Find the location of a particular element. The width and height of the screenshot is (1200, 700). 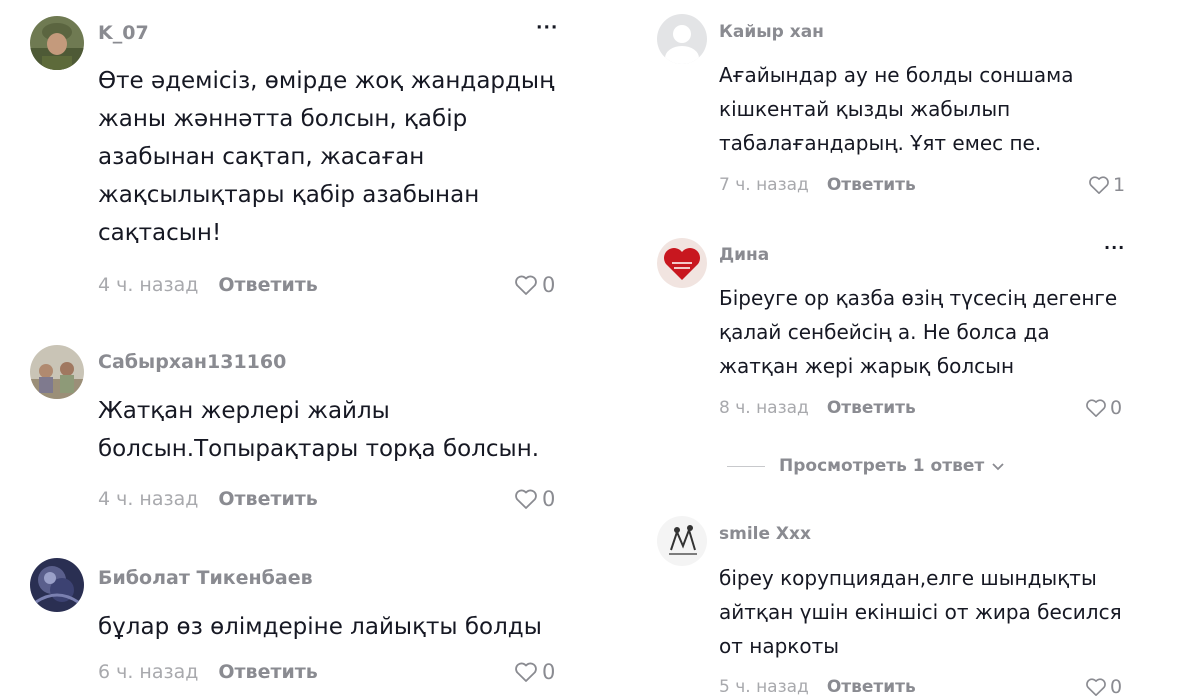

comment-time: 8 ч. назад is located at coordinates (764, 408).